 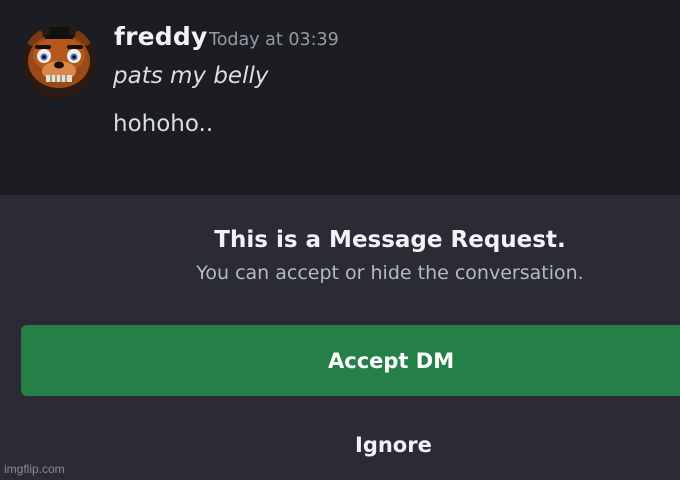 I want to click on message-username: freddy, so click(x=160, y=37).